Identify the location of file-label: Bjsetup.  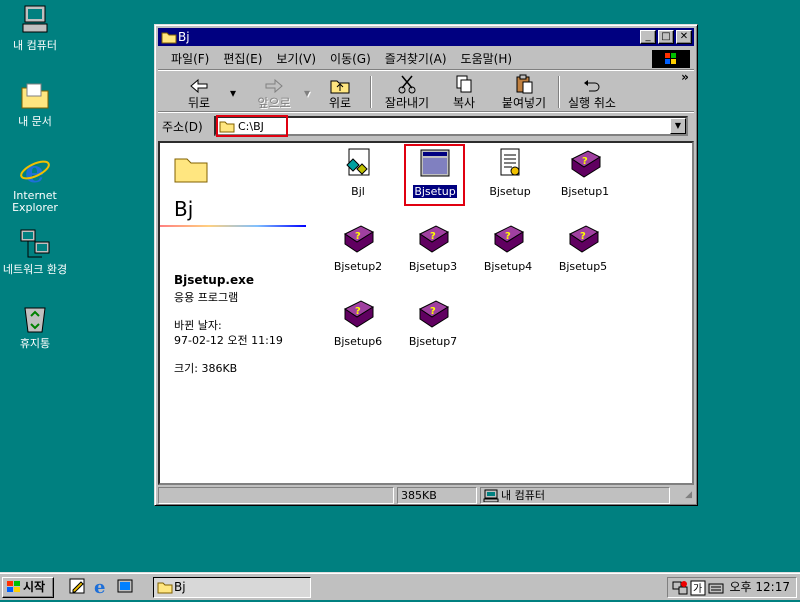
(510, 191).